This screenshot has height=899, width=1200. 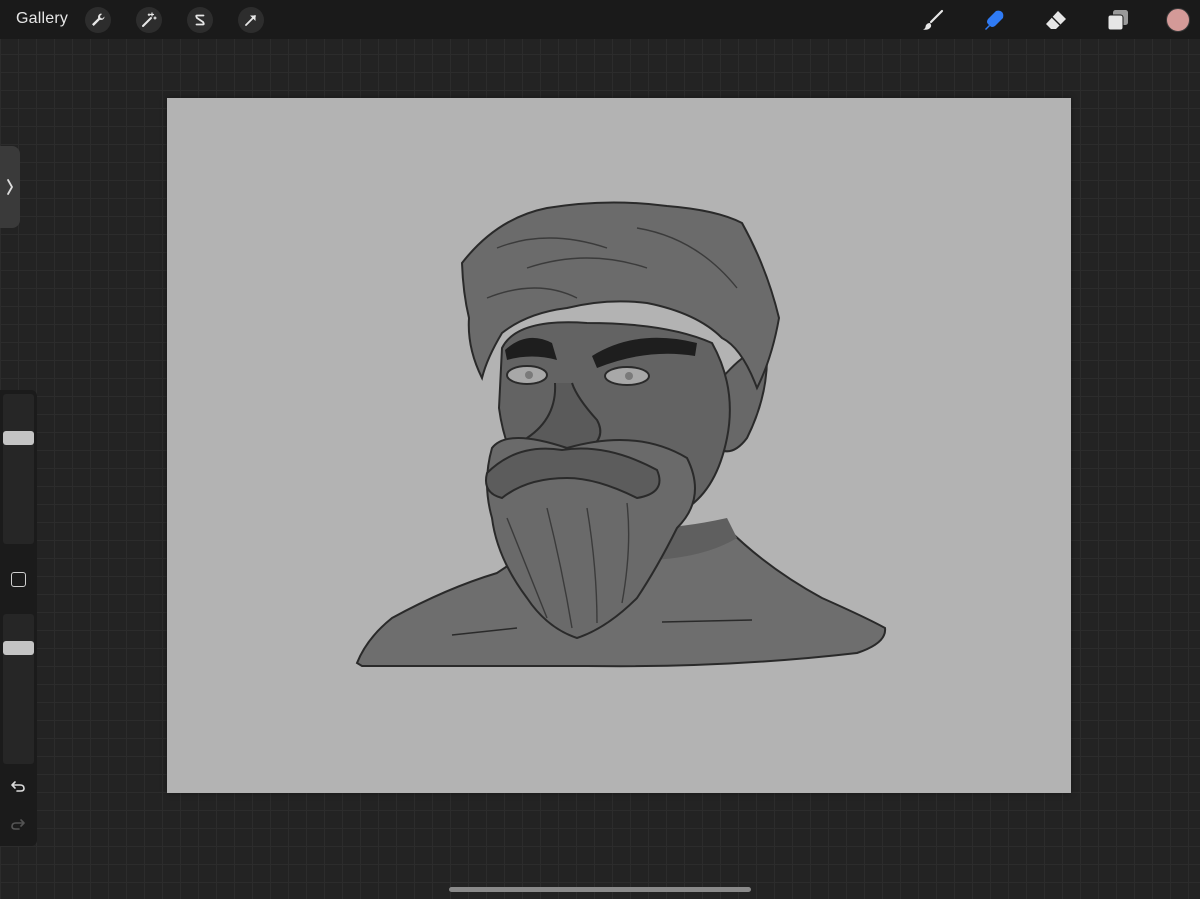 I want to click on eraser-tool-button, so click(x=1056, y=20).